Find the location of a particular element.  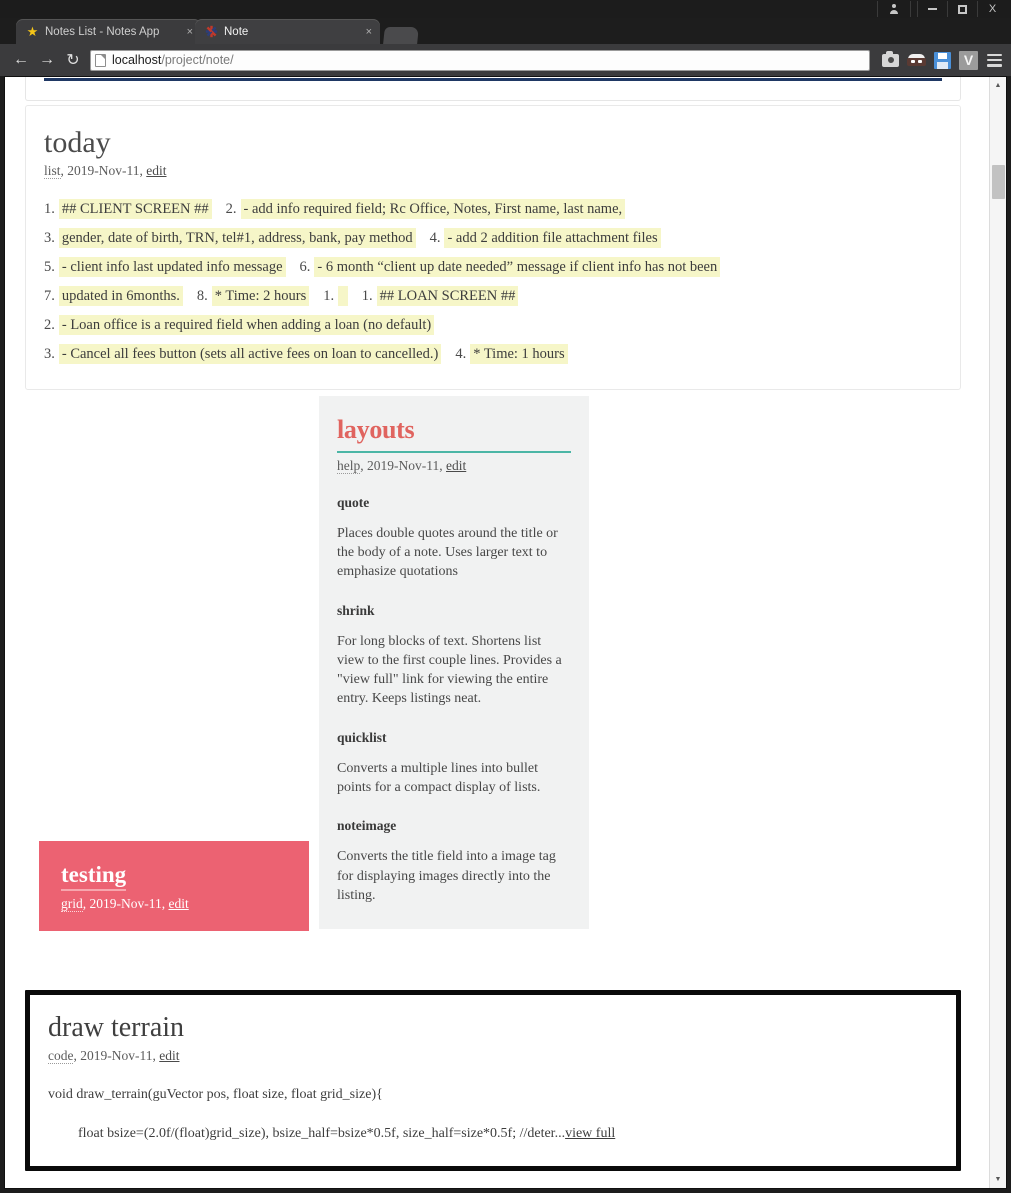

minimize-icon is located at coordinates (932, 9).